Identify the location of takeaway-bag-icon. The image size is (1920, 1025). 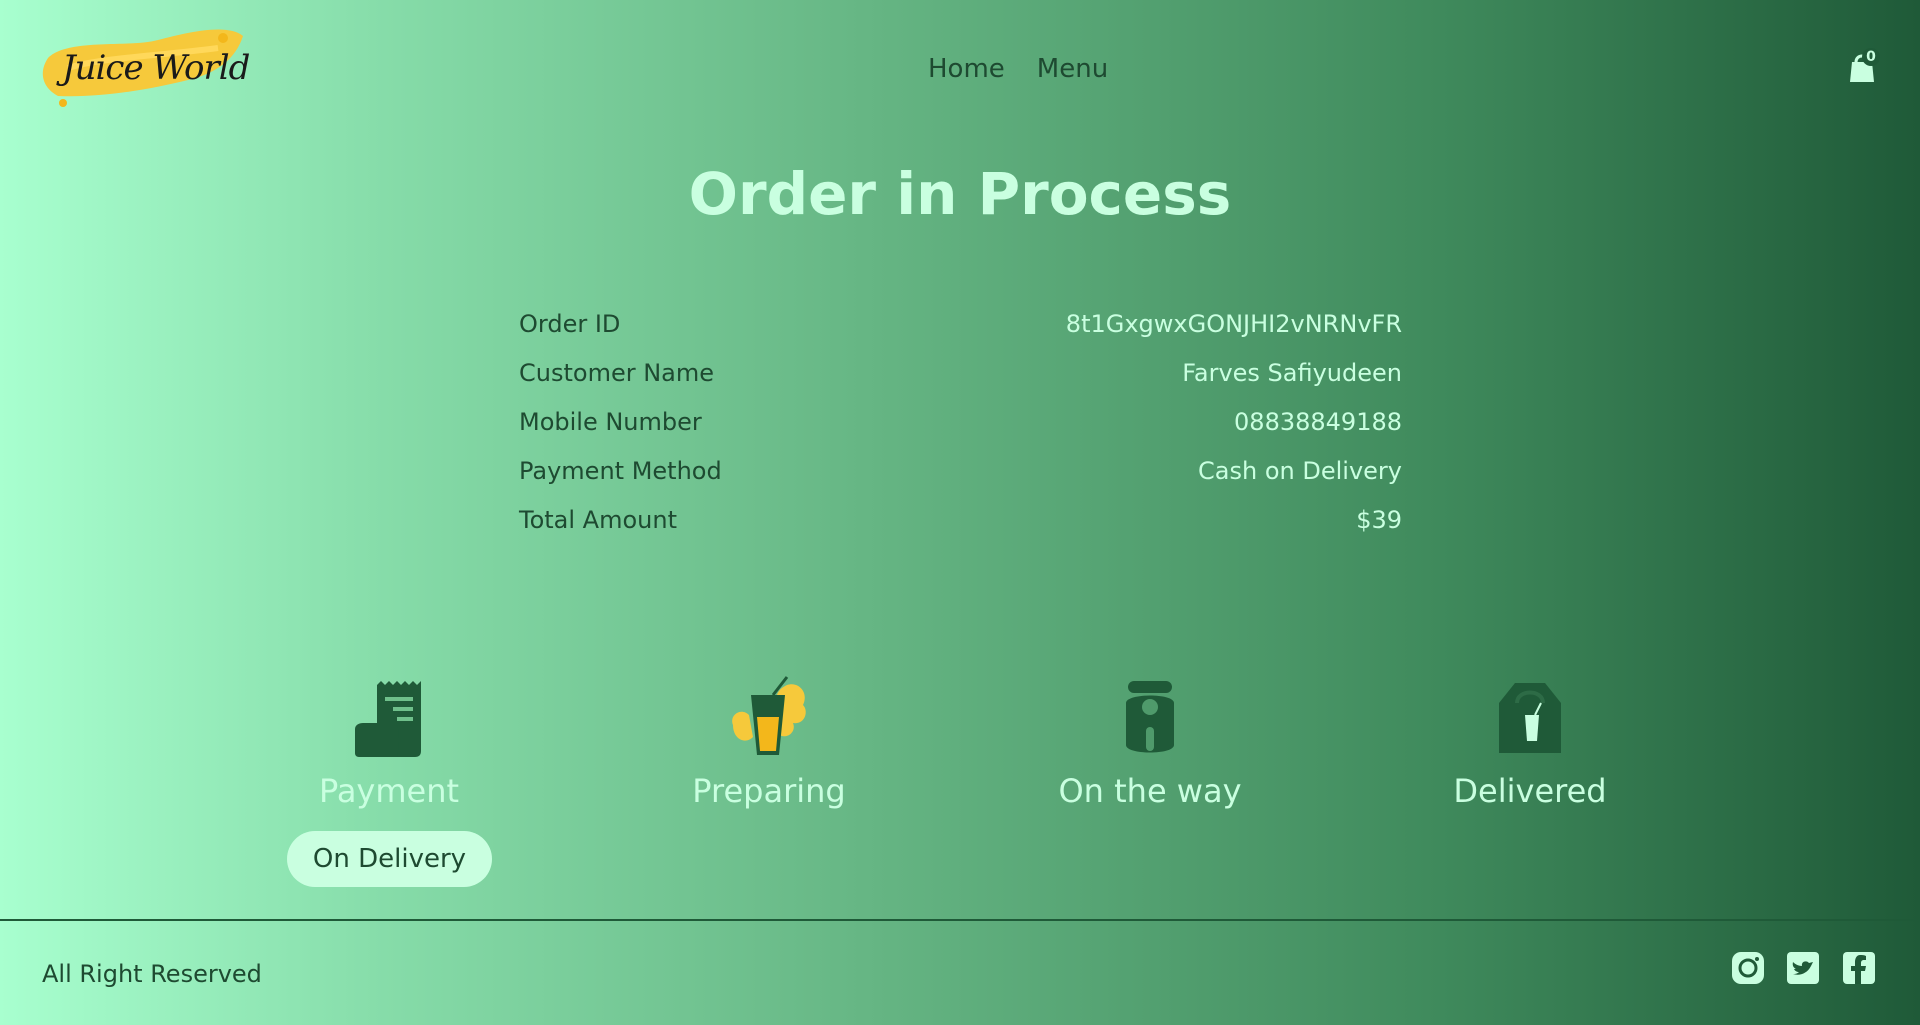
(1530, 718).